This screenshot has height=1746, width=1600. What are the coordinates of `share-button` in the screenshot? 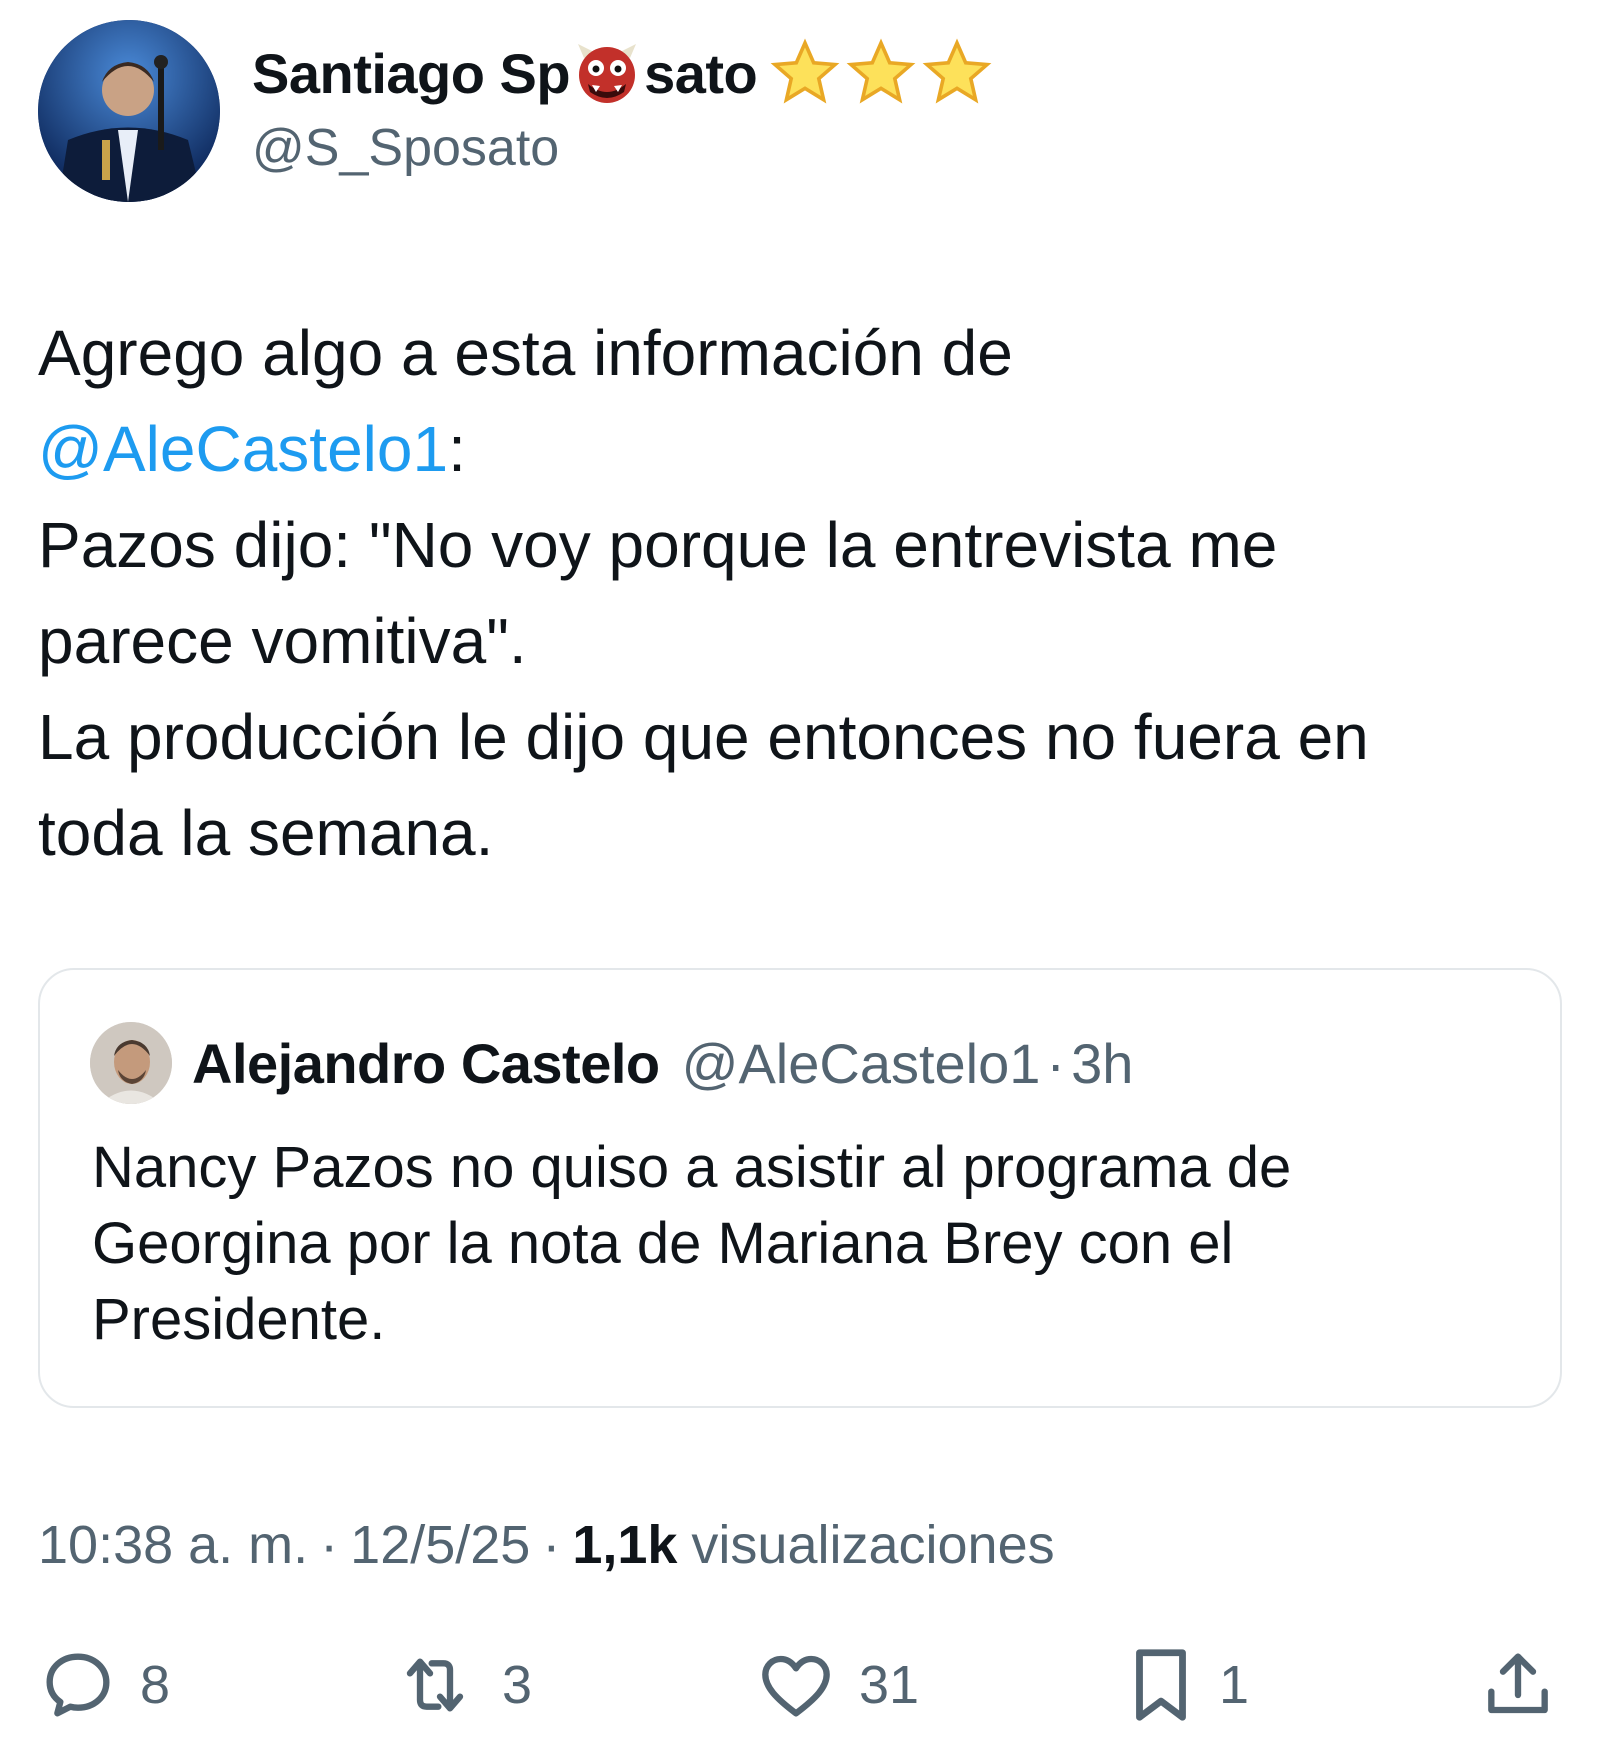 It's located at (1518, 1685).